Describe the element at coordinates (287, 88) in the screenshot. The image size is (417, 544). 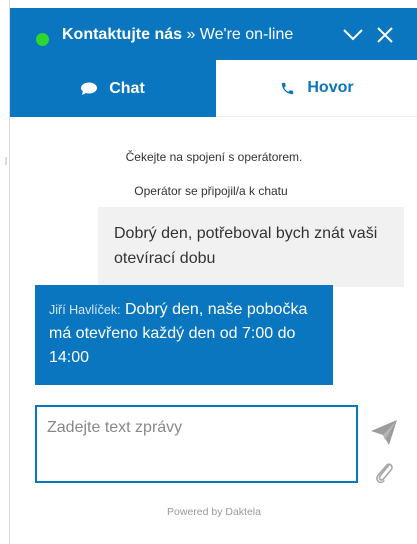
I see `phone-icon` at that location.